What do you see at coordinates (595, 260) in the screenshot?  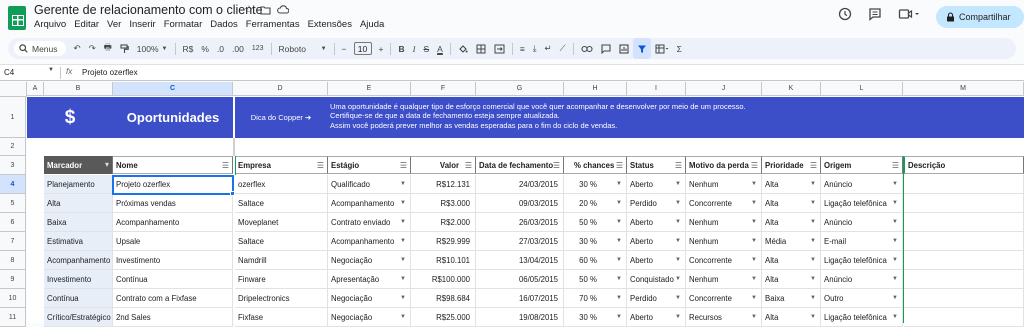 I see `cell-chances: 60 % ▼` at bounding box center [595, 260].